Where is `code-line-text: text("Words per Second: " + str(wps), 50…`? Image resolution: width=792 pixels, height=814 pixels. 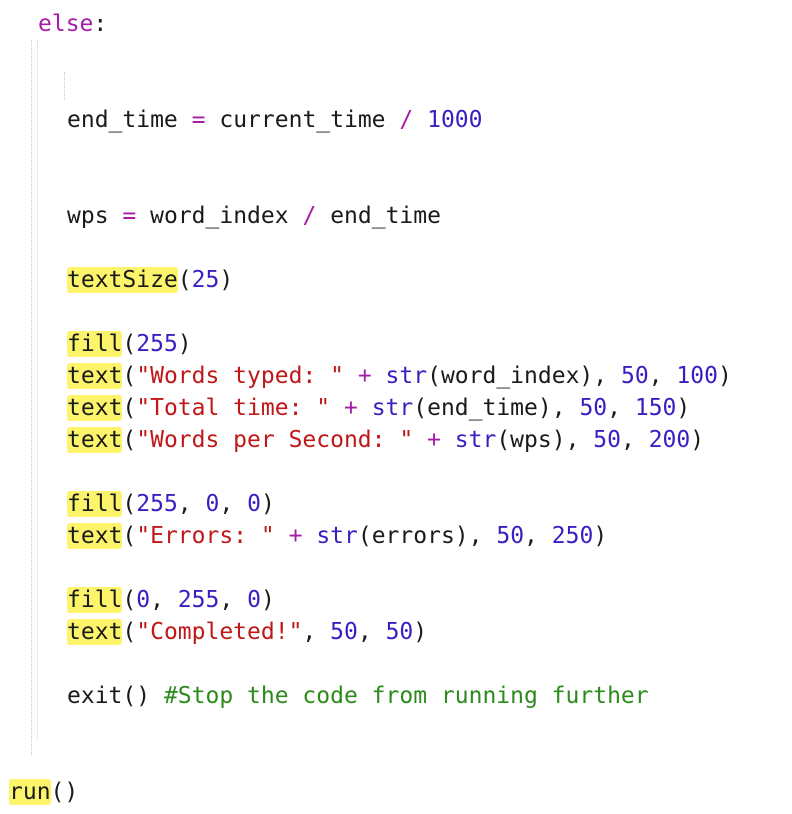 code-line-text: text("Words per Second: " + str(wps), 50… is located at coordinates (385, 440).